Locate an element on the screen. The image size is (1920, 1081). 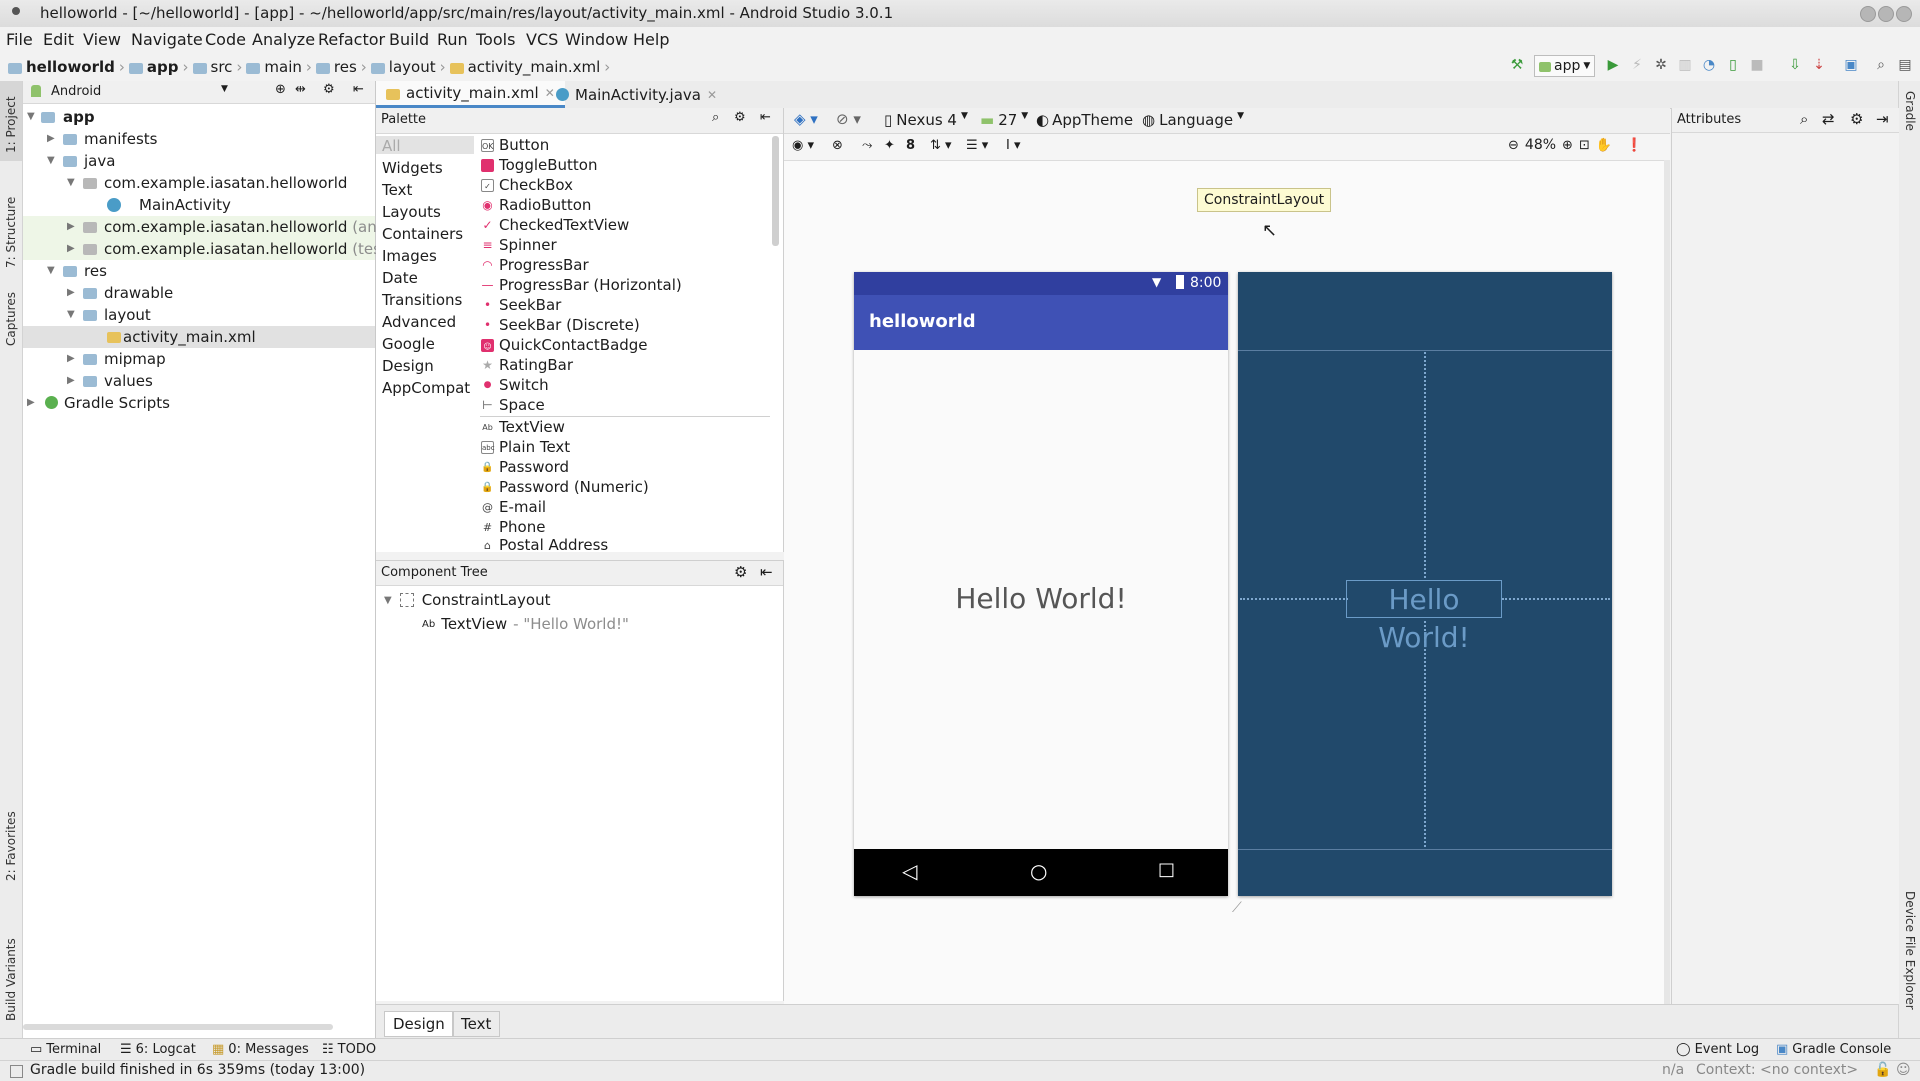
breadcrumb-src: src is located at coordinates (222, 67).